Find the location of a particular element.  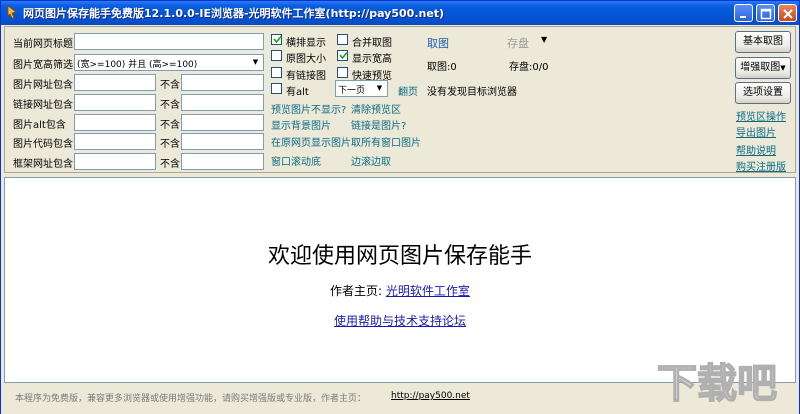

all-window-images-link: 取所有窗口图片 is located at coordinates (386, 141).